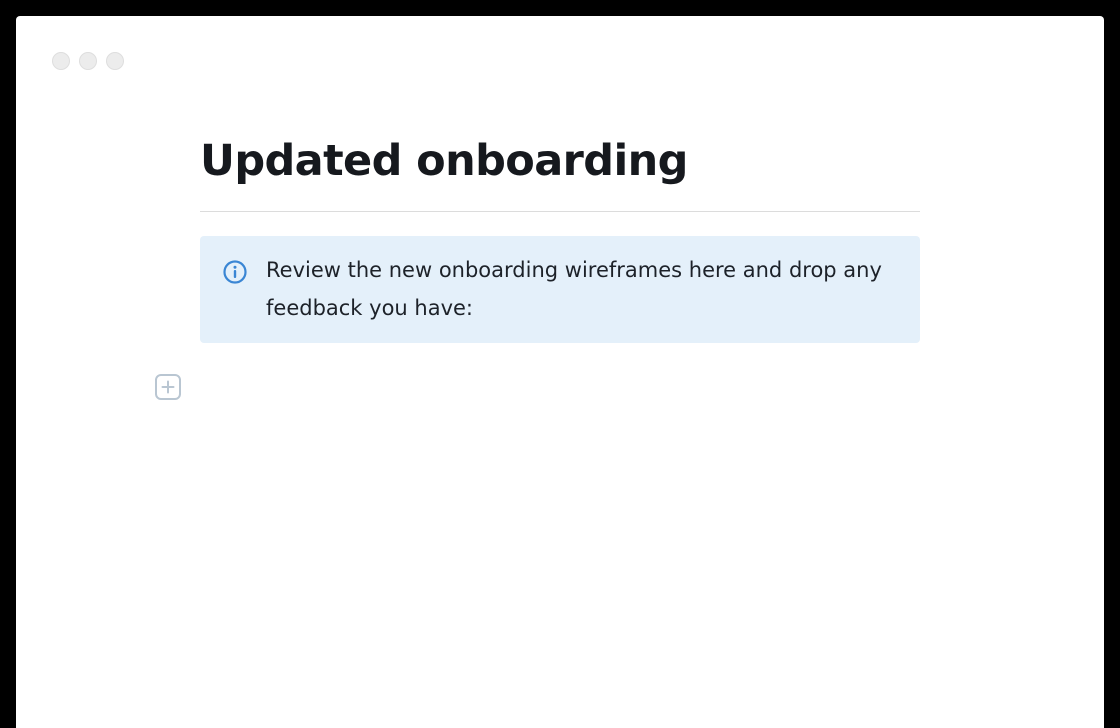  I want to click on info-icon, so click(235, 272).